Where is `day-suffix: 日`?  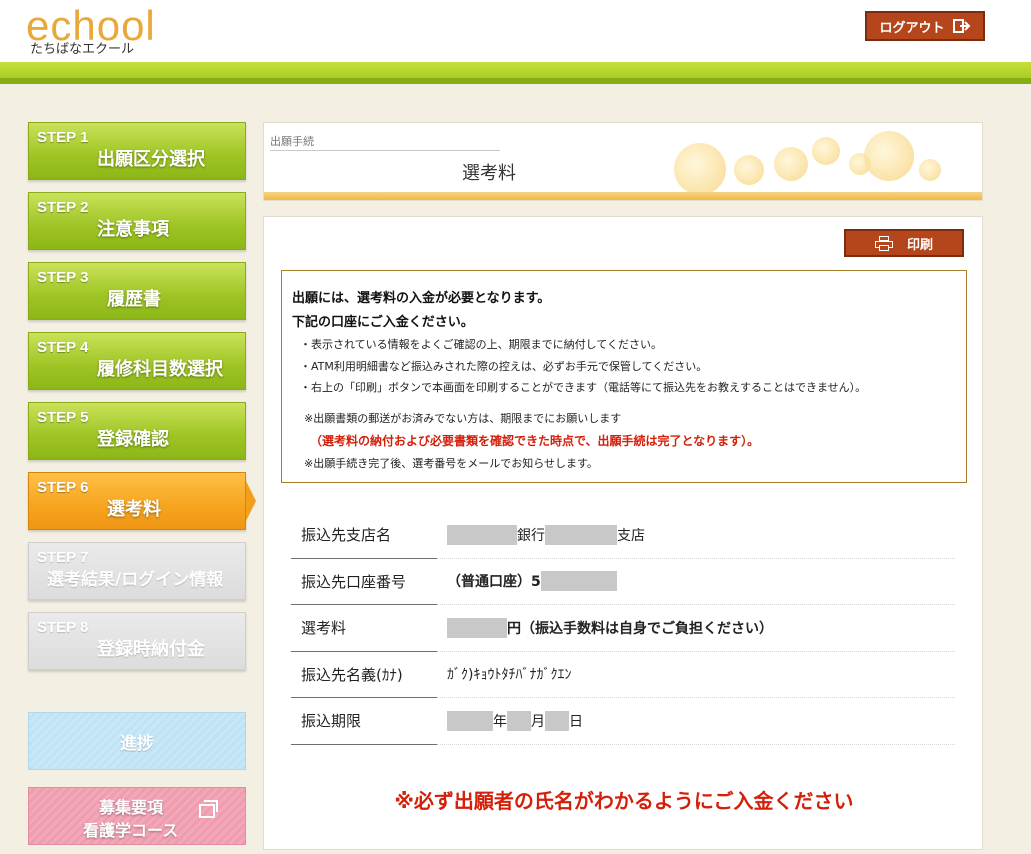
day-suffix: 日 is located at coordinates (576, 721).